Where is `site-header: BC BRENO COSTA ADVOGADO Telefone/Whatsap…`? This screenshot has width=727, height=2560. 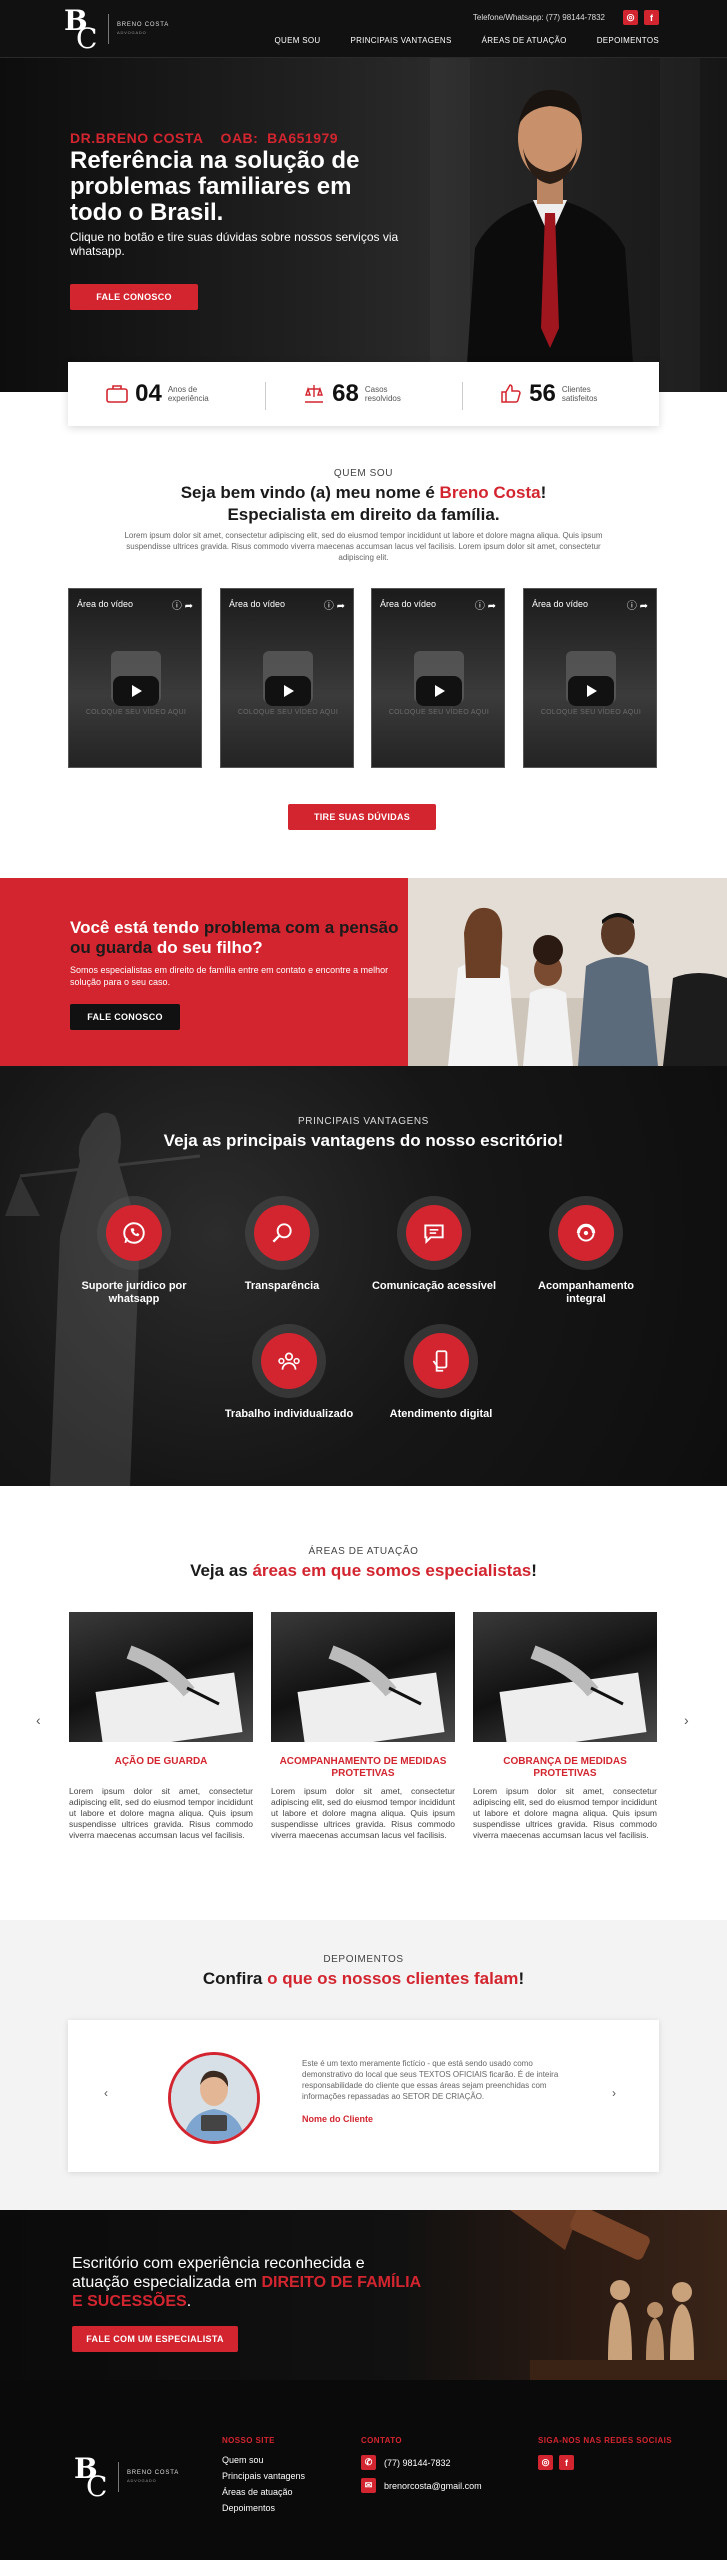 site-header: BC BRENO COSTA ADVOGADO Telefone/Whatsap… is located at coordinates (363, 29).